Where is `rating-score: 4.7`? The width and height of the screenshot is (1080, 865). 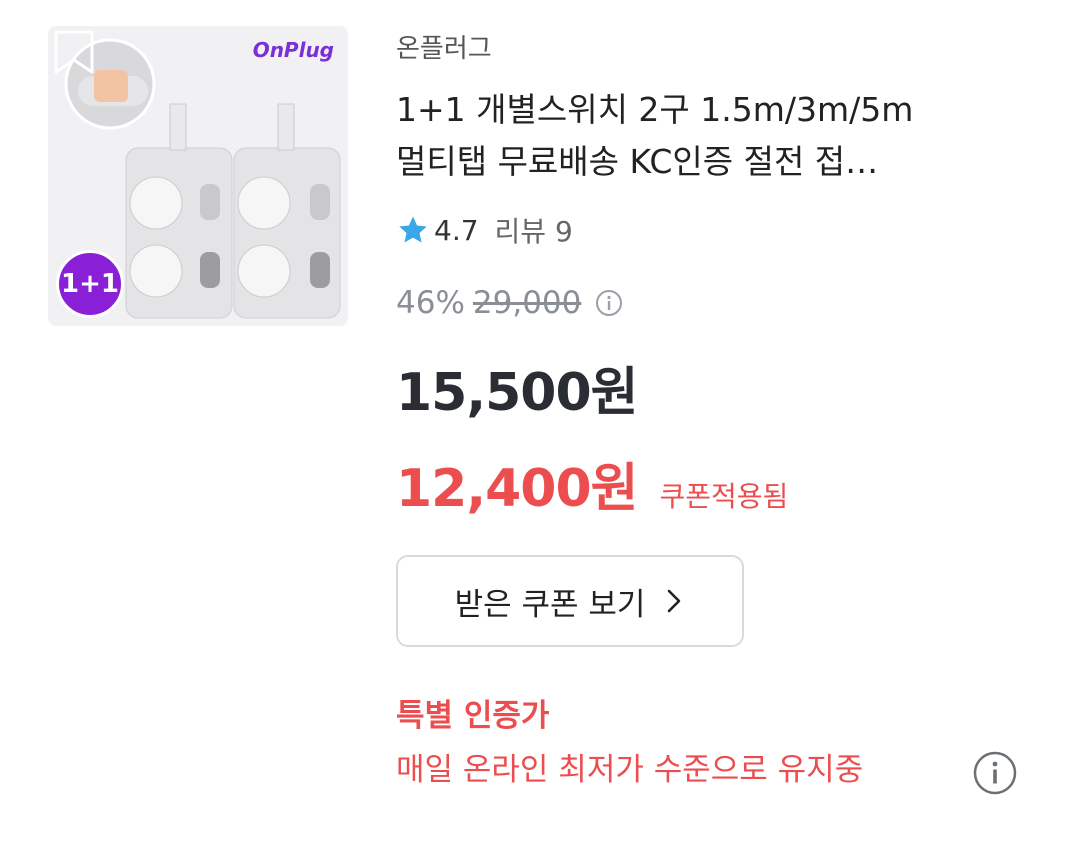
rating-score: 4.7 is located at coordinates (456, 230).